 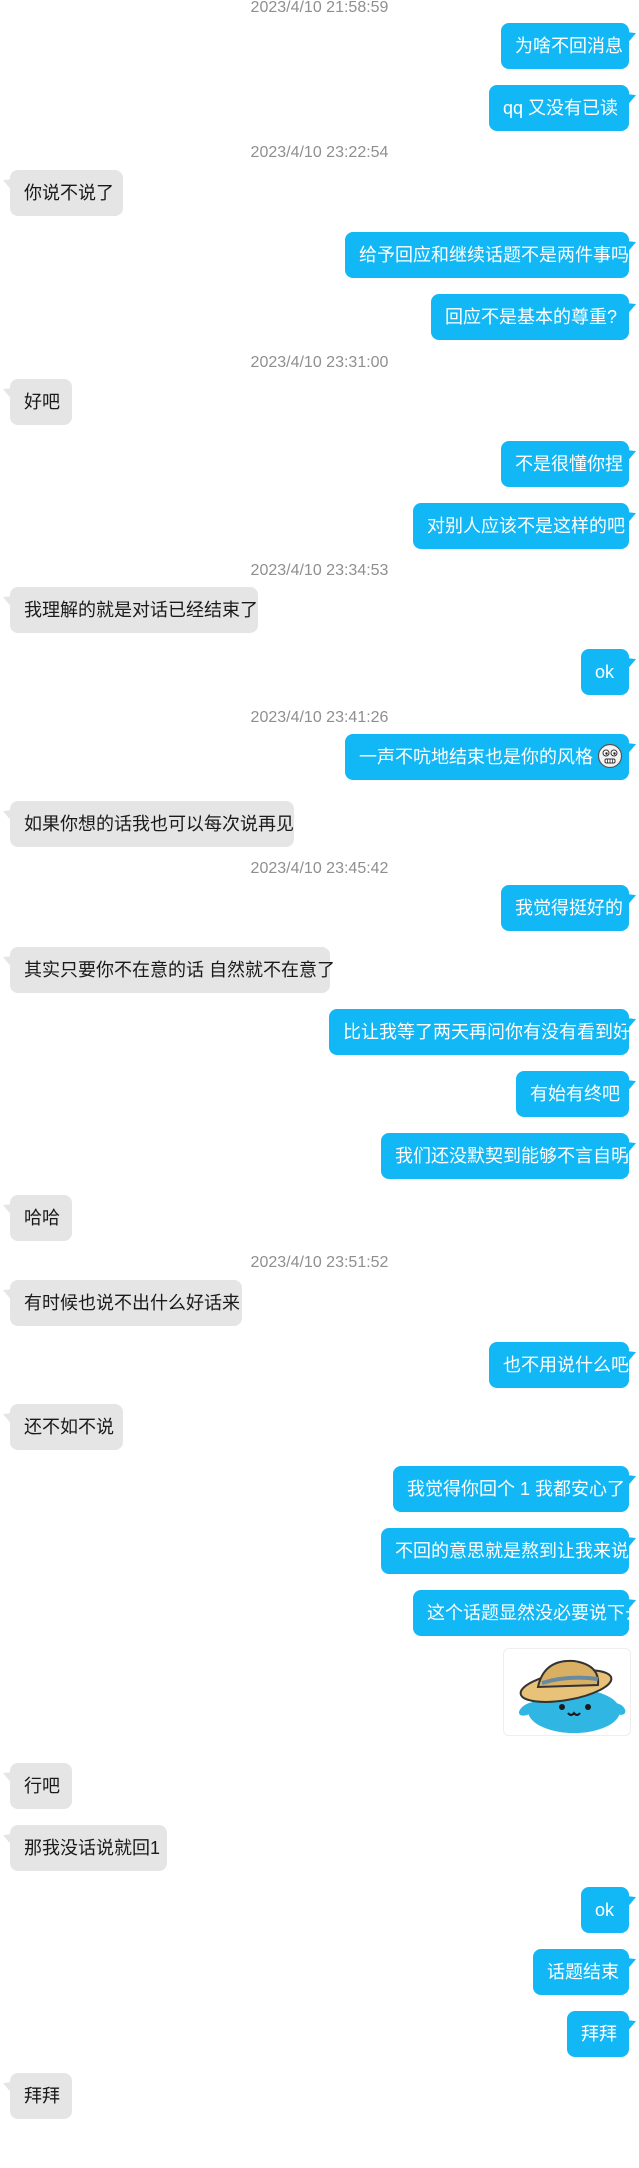 I want to click on outgoing-message-bubble: qq 又没有已读, so click(x=559, y=108).